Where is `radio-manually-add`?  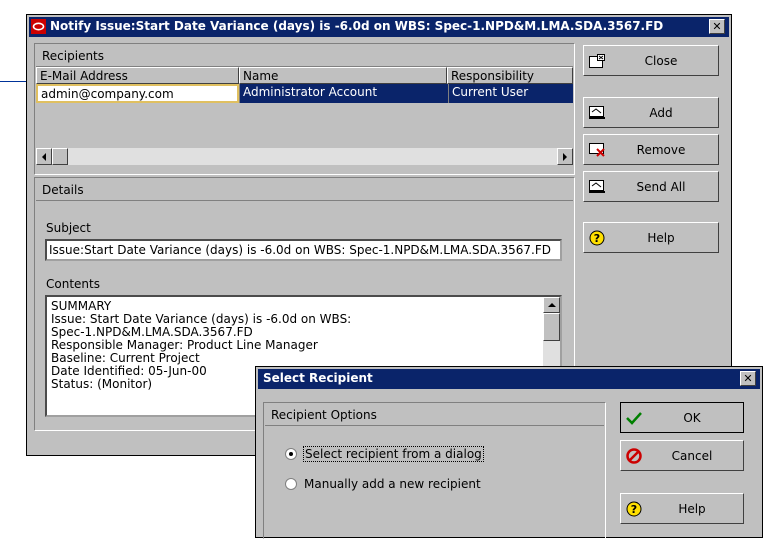
radio-manually-add is located at coordinates (291, 484).